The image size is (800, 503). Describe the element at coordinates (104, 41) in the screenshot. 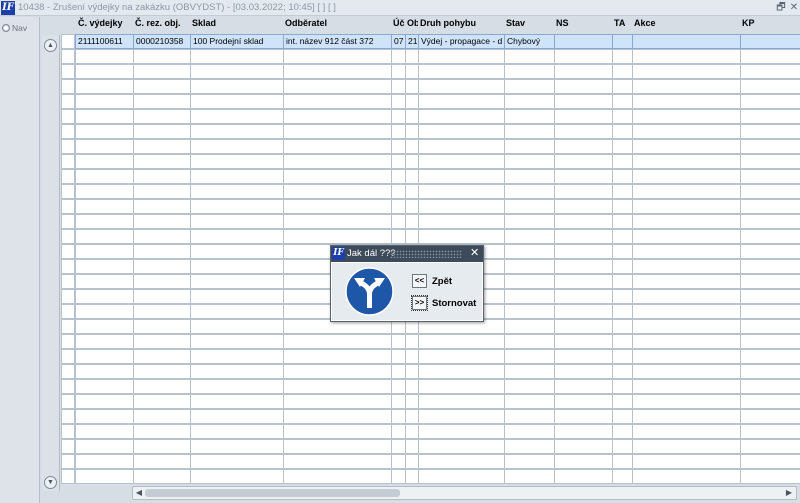

I see `table-cell: 2111100611` at that location.